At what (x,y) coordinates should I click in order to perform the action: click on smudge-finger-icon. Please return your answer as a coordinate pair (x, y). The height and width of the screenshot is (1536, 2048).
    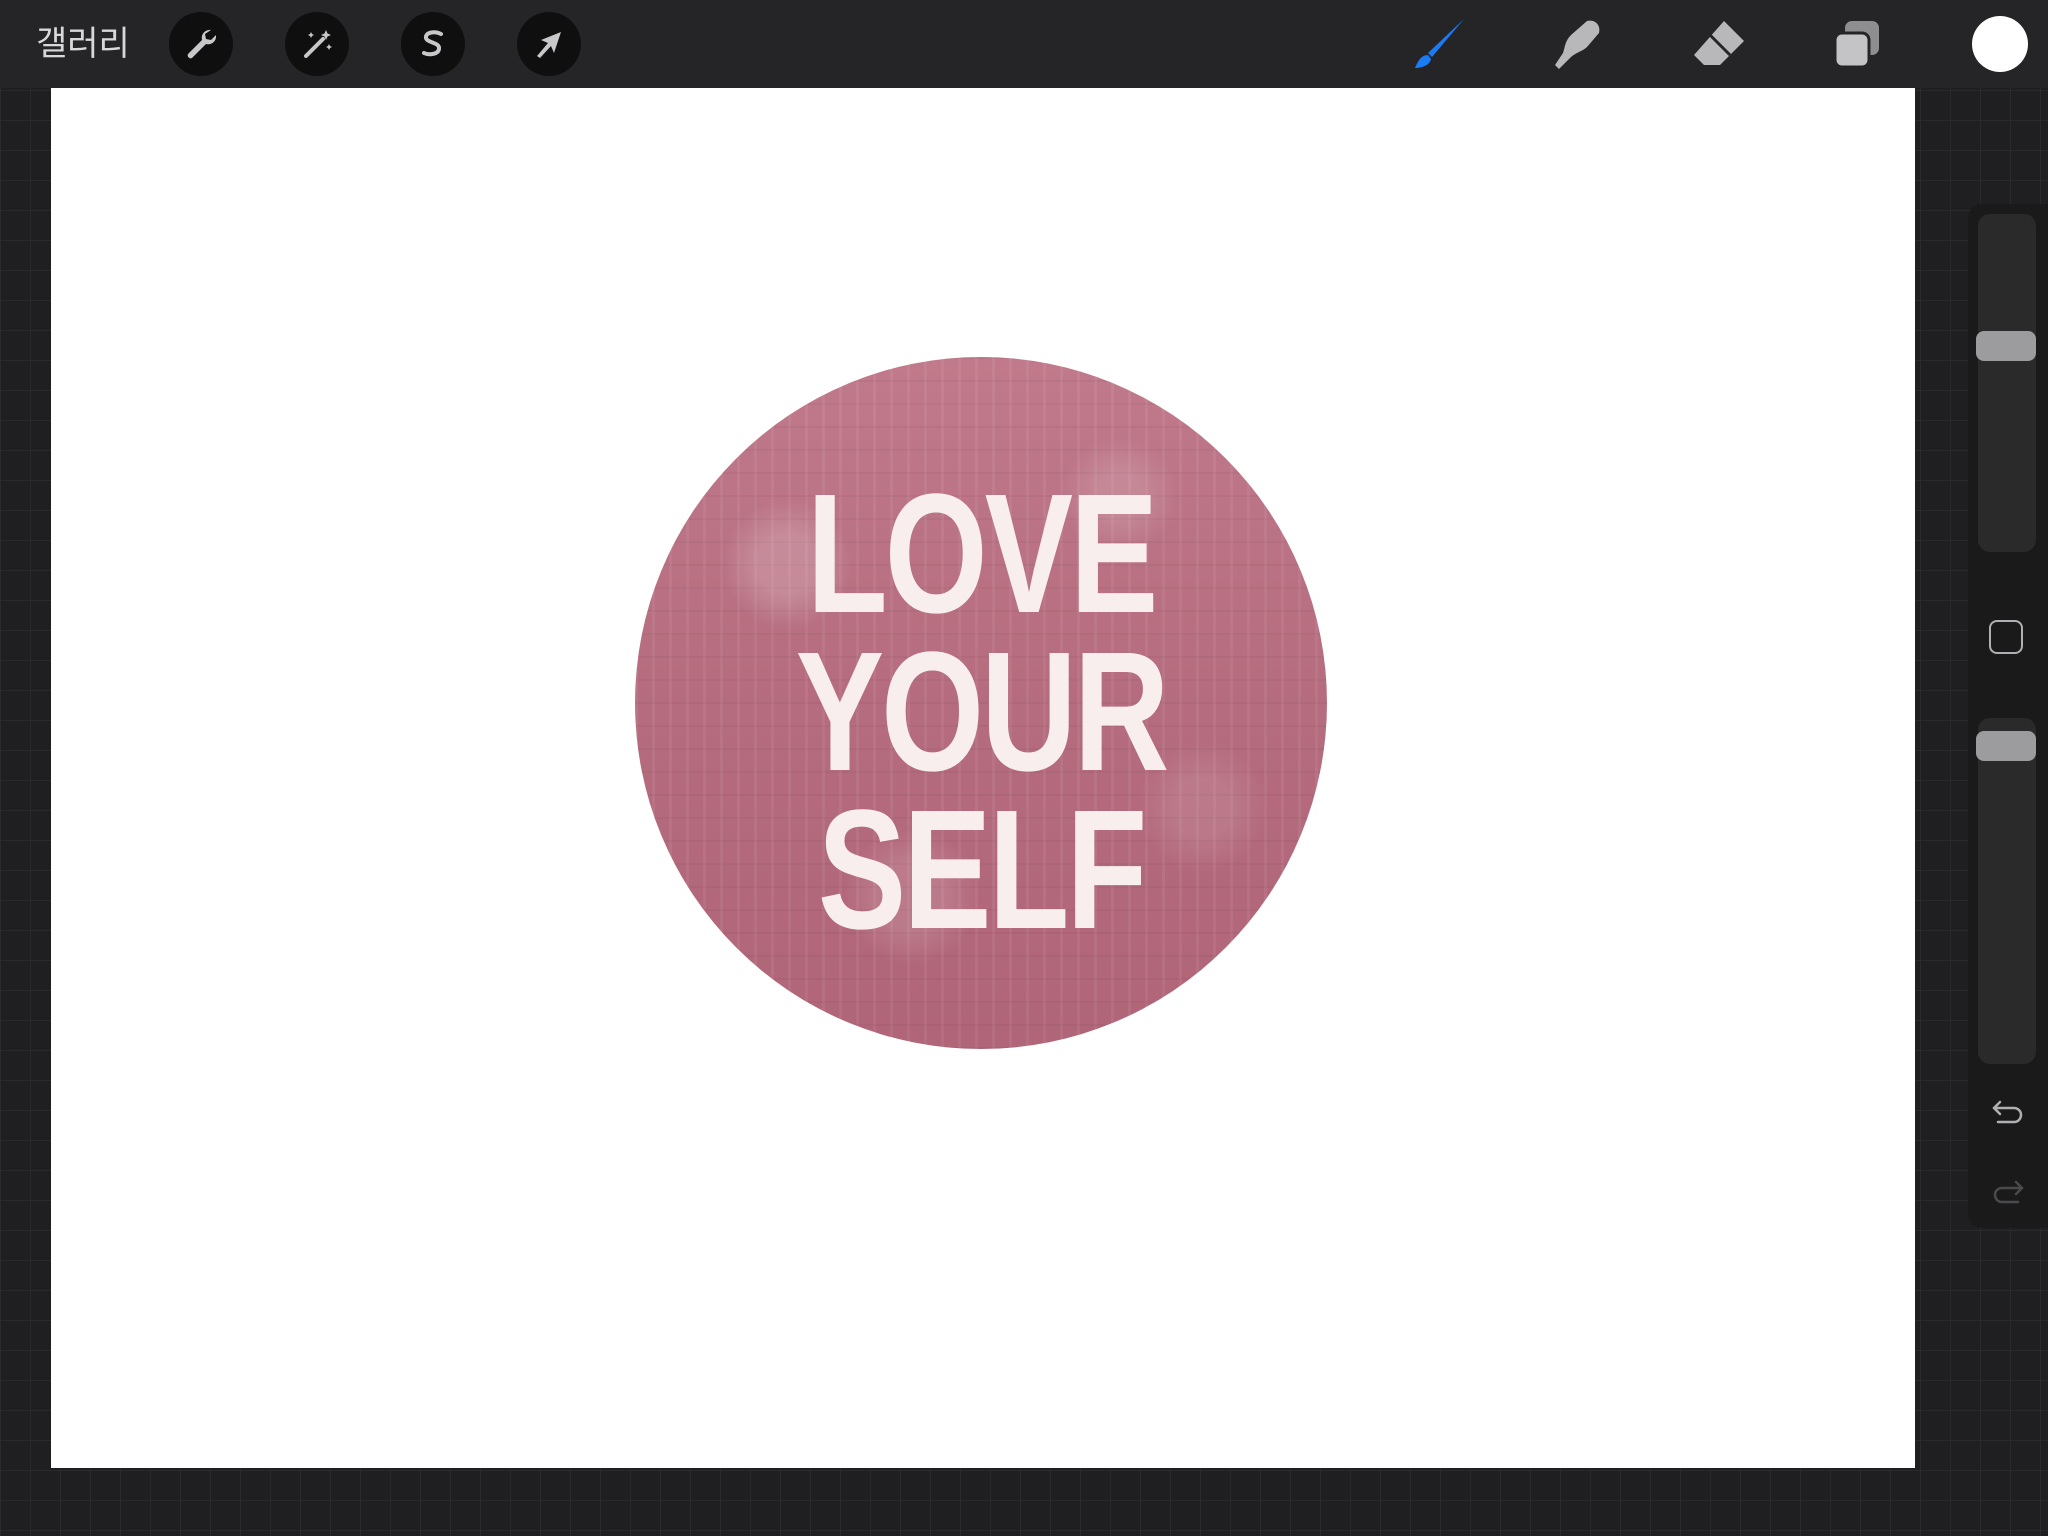
    Looking at the image, I should click on (1577, 44).